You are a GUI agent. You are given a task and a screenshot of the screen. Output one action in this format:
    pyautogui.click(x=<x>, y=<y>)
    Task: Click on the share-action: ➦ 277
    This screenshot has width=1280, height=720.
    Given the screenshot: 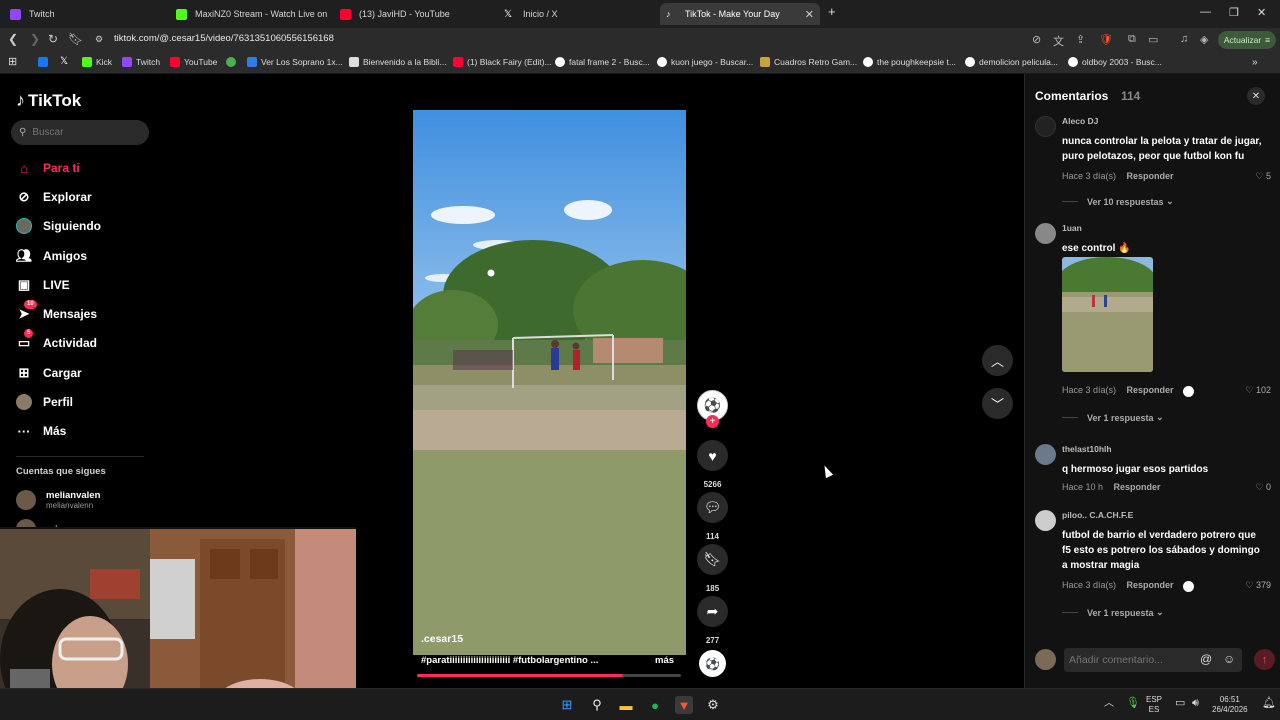 What is the action you would take?
    pyautogui.click(x=712, y=620)
    